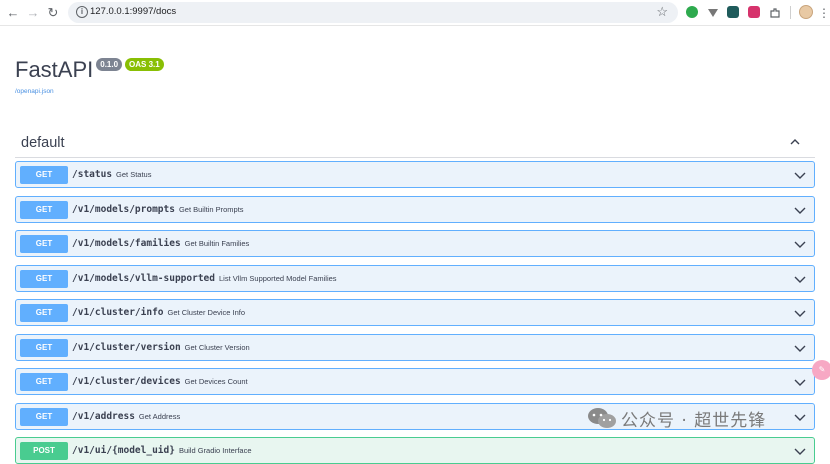 The image size is (830, 464). Describe the element at coordinates (161, 243) in the screenshot. I see `operation-path: /v1/models/families Get Builtin Families` at that location.